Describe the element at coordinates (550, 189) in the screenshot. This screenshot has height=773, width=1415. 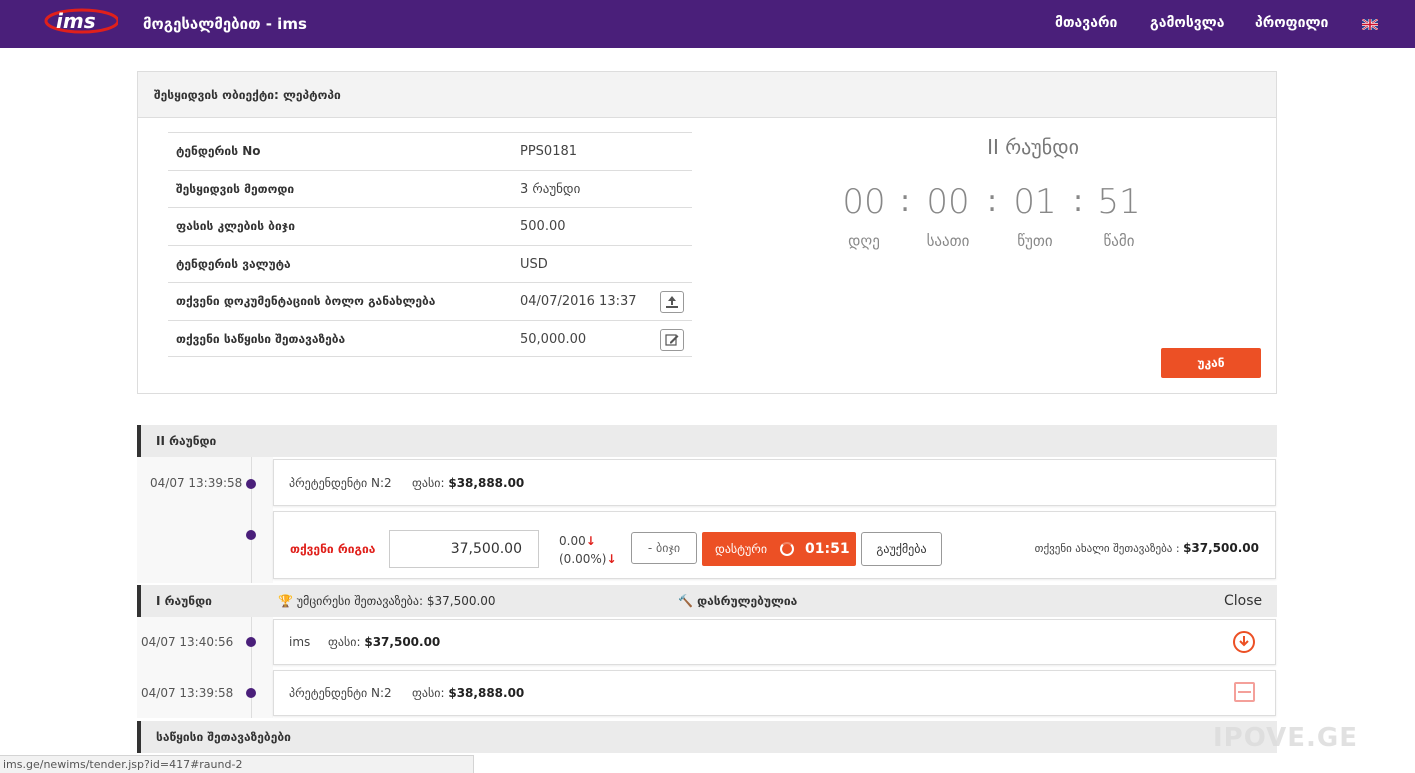
I see `info-value: 3 რაუნდი` at that location.